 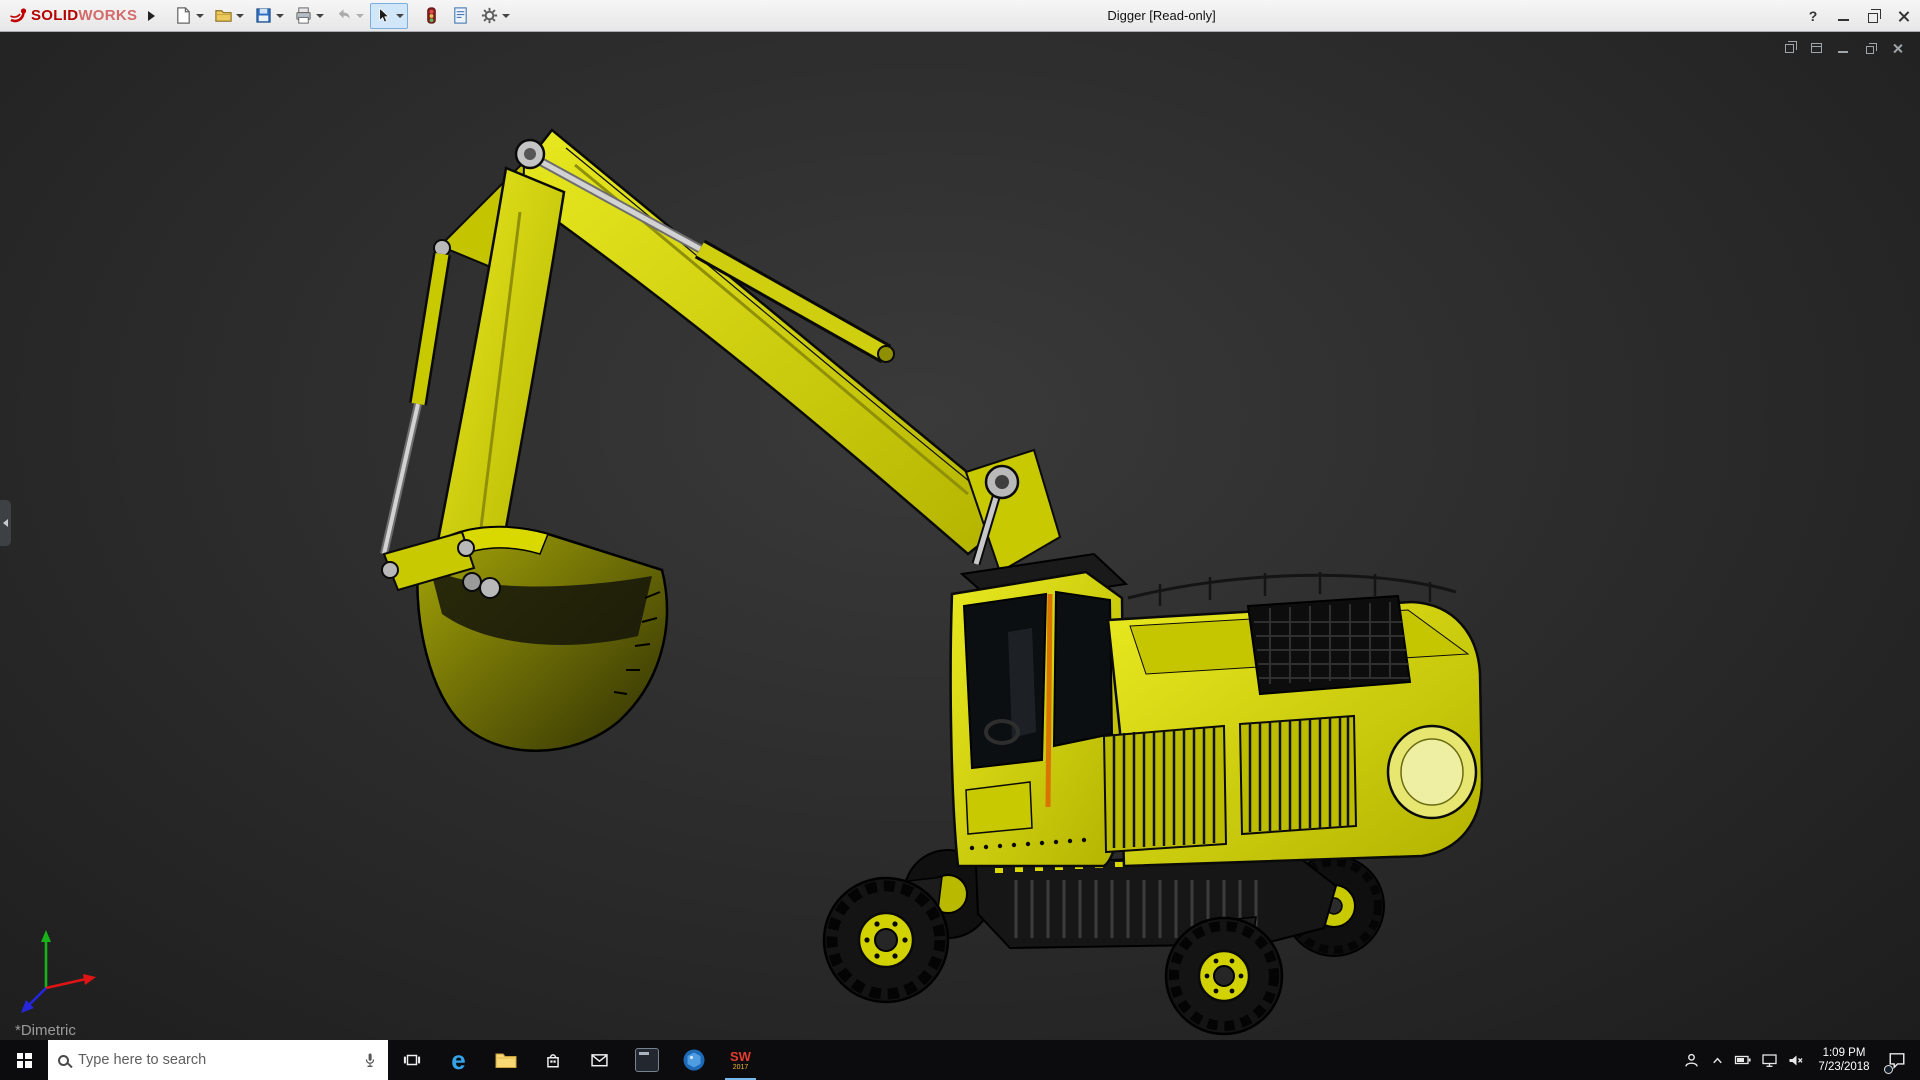 I want to click on doc-restore-button, so click(x=1870, y=48).